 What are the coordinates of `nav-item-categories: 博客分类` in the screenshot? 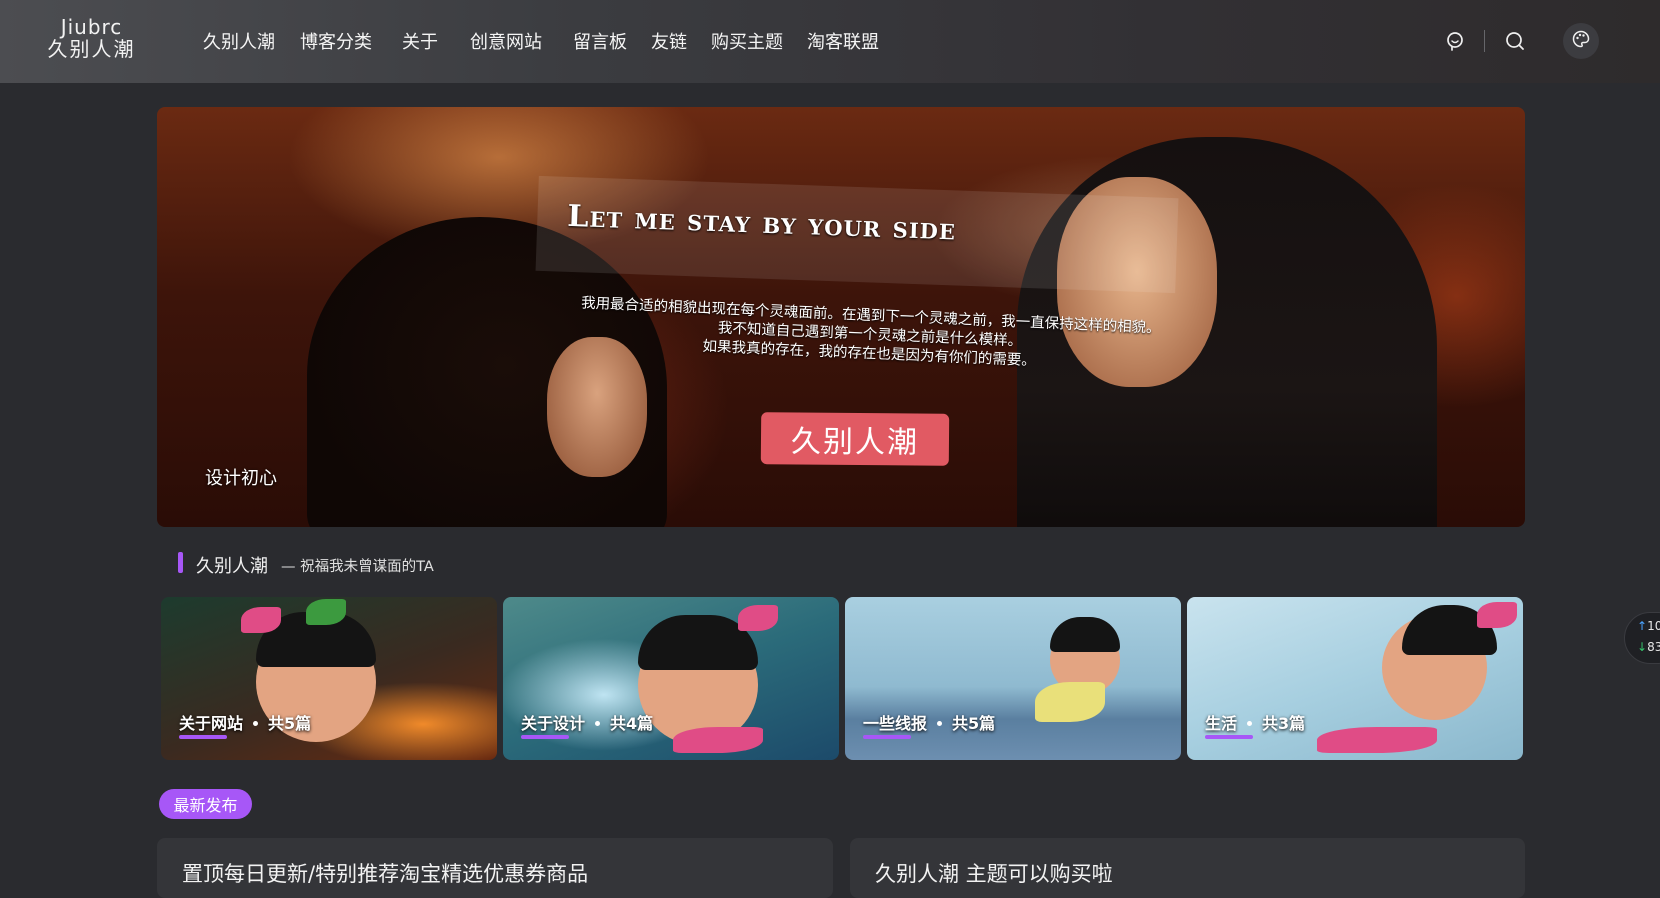 It's located at (336, 41).